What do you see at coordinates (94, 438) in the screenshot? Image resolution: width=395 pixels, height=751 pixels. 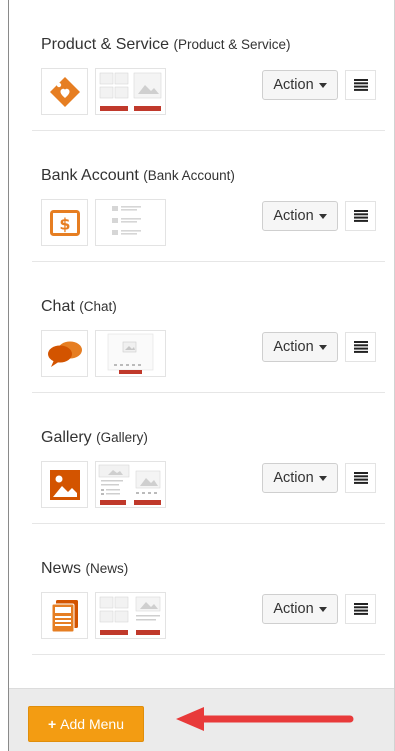 I see `menu-item-title: Gallery (Gallery)` at bounding box center [94, 438].